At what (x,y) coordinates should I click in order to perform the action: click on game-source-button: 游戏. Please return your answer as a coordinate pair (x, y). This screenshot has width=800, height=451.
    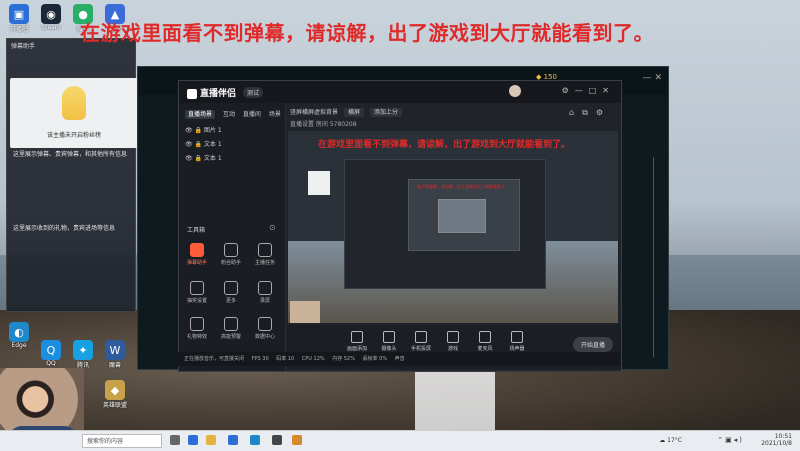
    Looking at the image, I should click on (453, 341).